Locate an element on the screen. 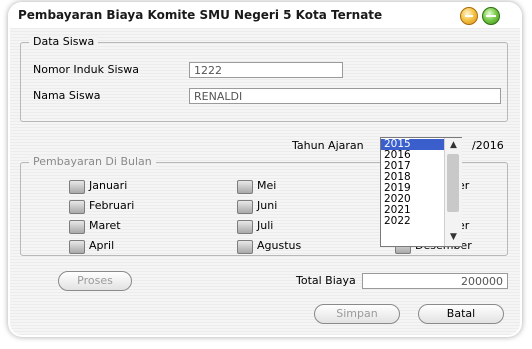 The height and width of the screenshot is (349, 532). close-icon is located at coordinates (491, 16).